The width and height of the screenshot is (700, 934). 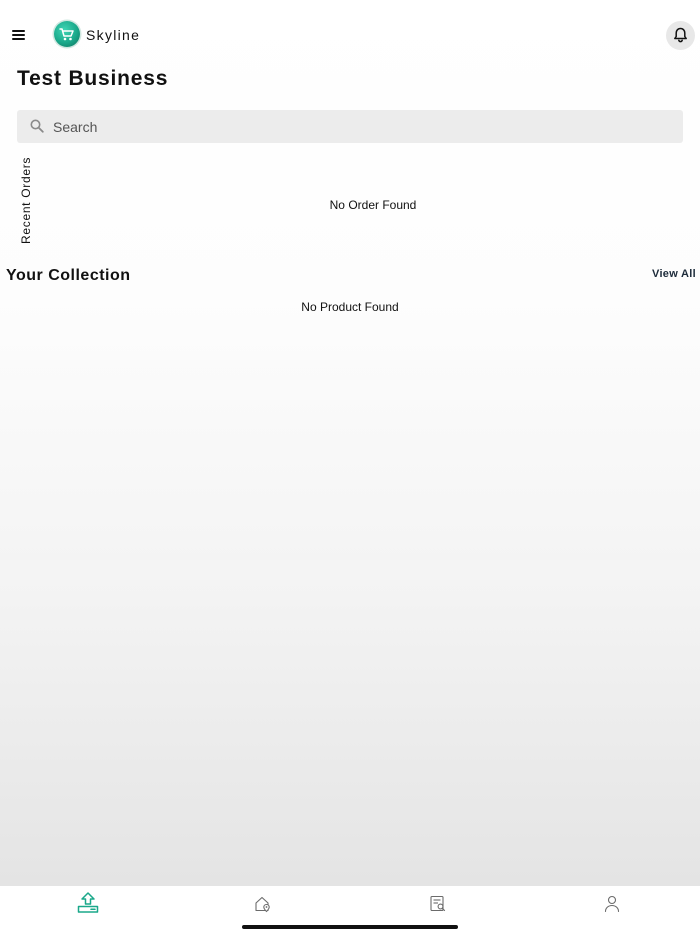 What do you see at coordinates (88, 903) in the screenshot?
I see `upload-box-icon` at bounding box center [88, 903].